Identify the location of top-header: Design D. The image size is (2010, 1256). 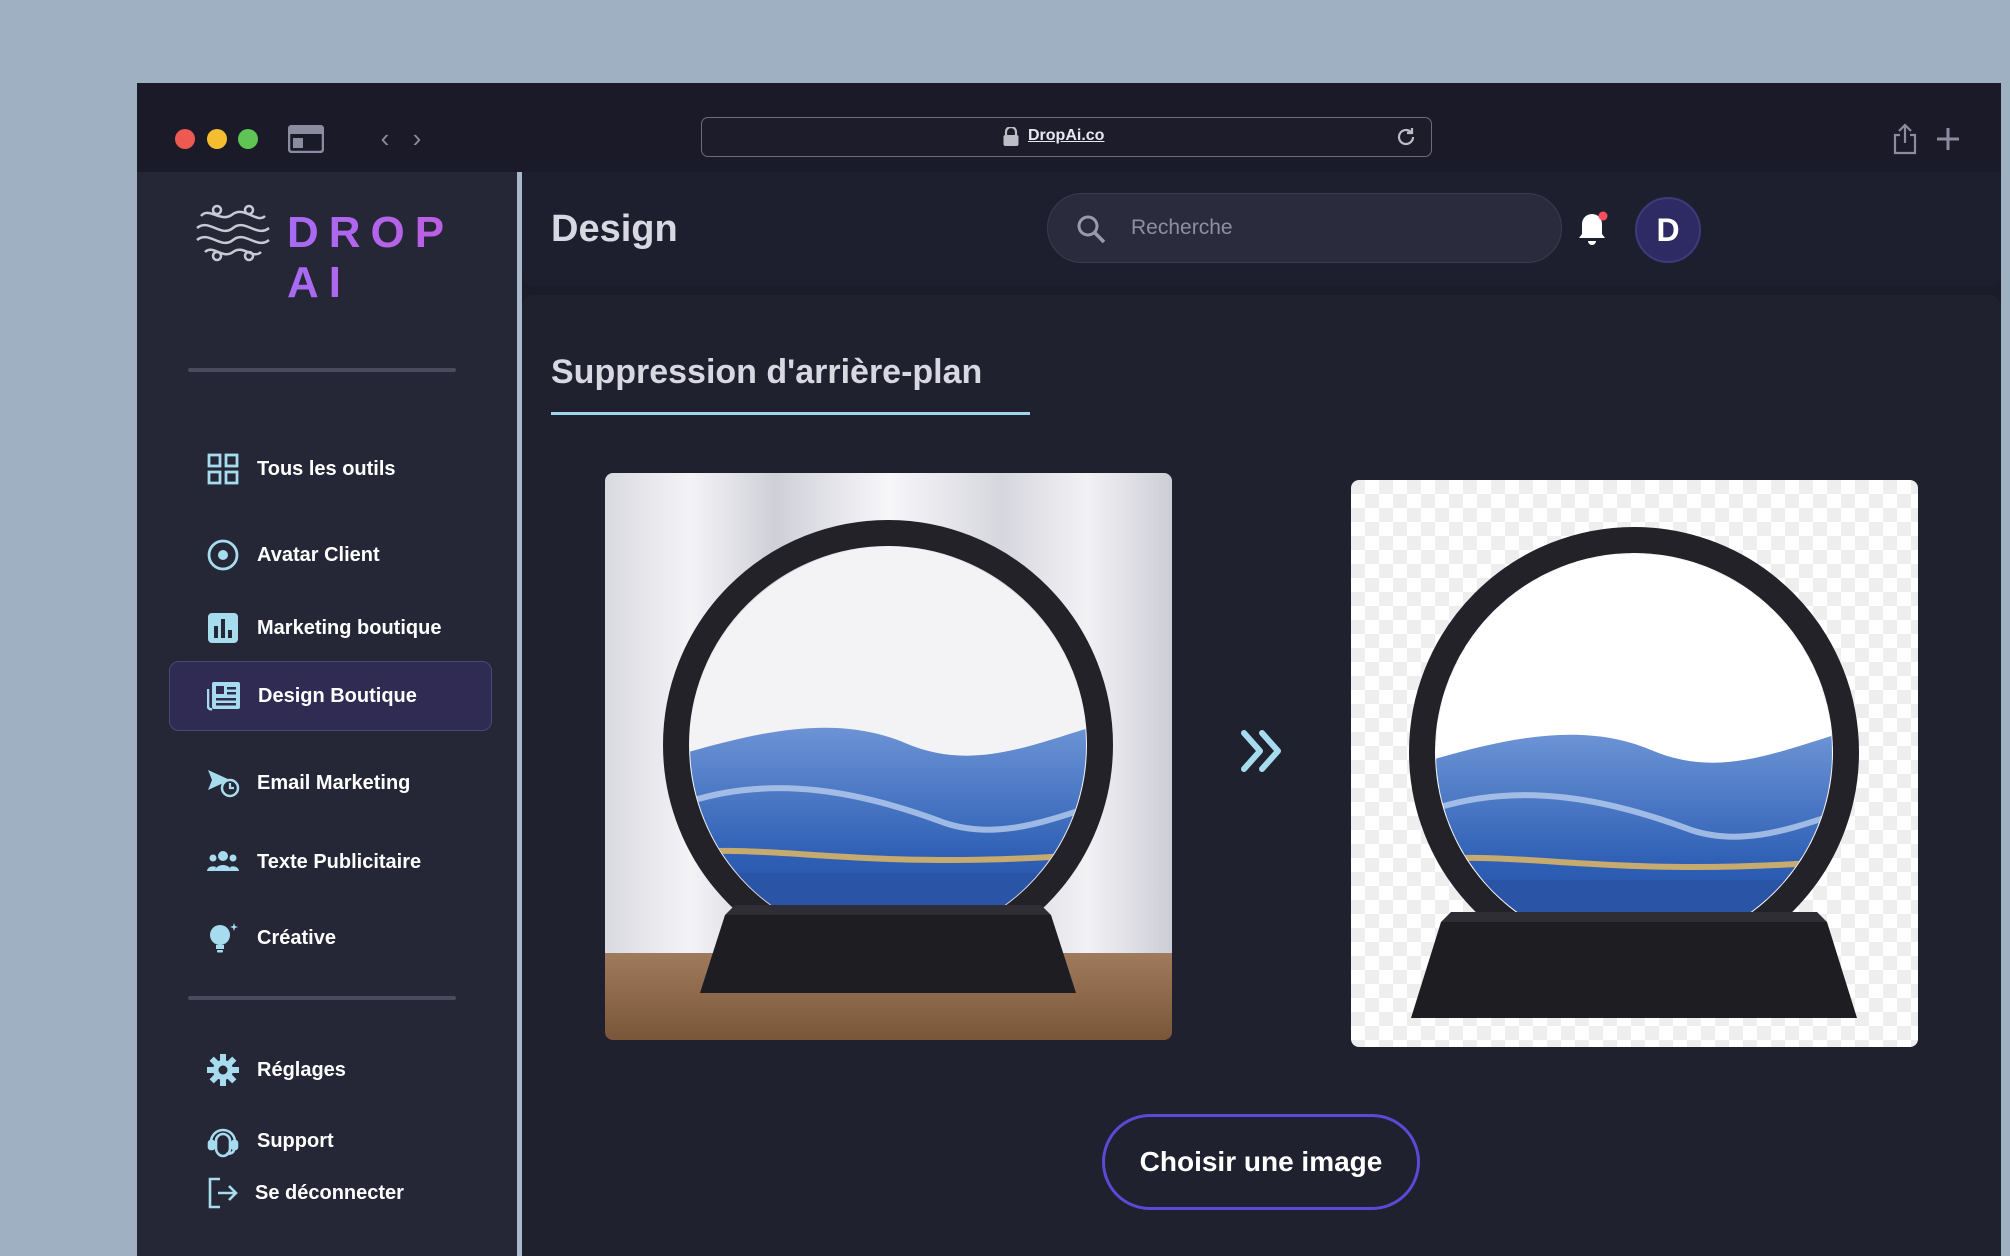
(1261, 229).